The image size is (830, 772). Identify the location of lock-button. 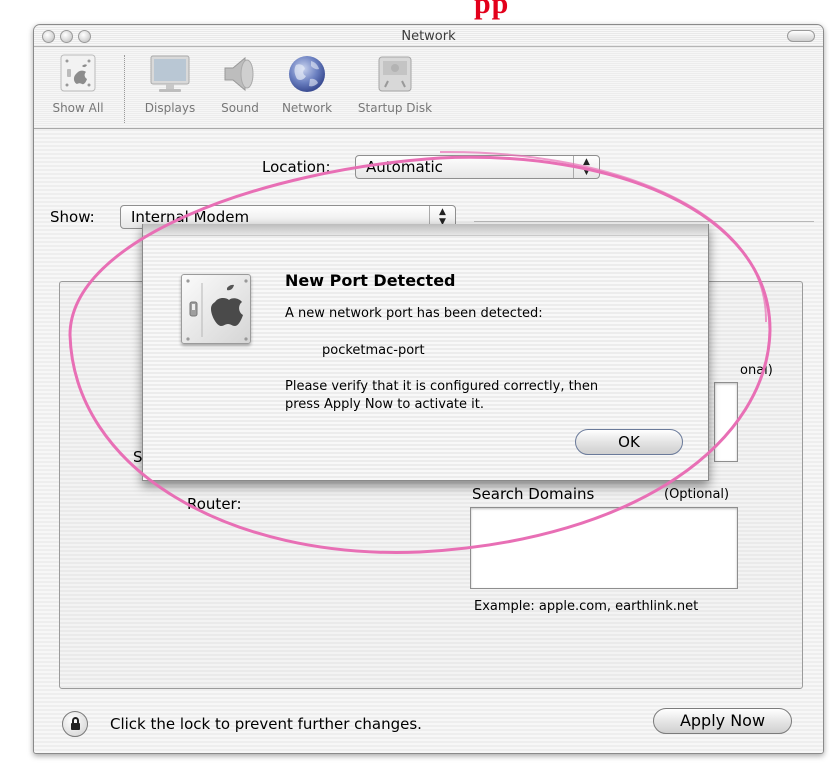
(75, 724).